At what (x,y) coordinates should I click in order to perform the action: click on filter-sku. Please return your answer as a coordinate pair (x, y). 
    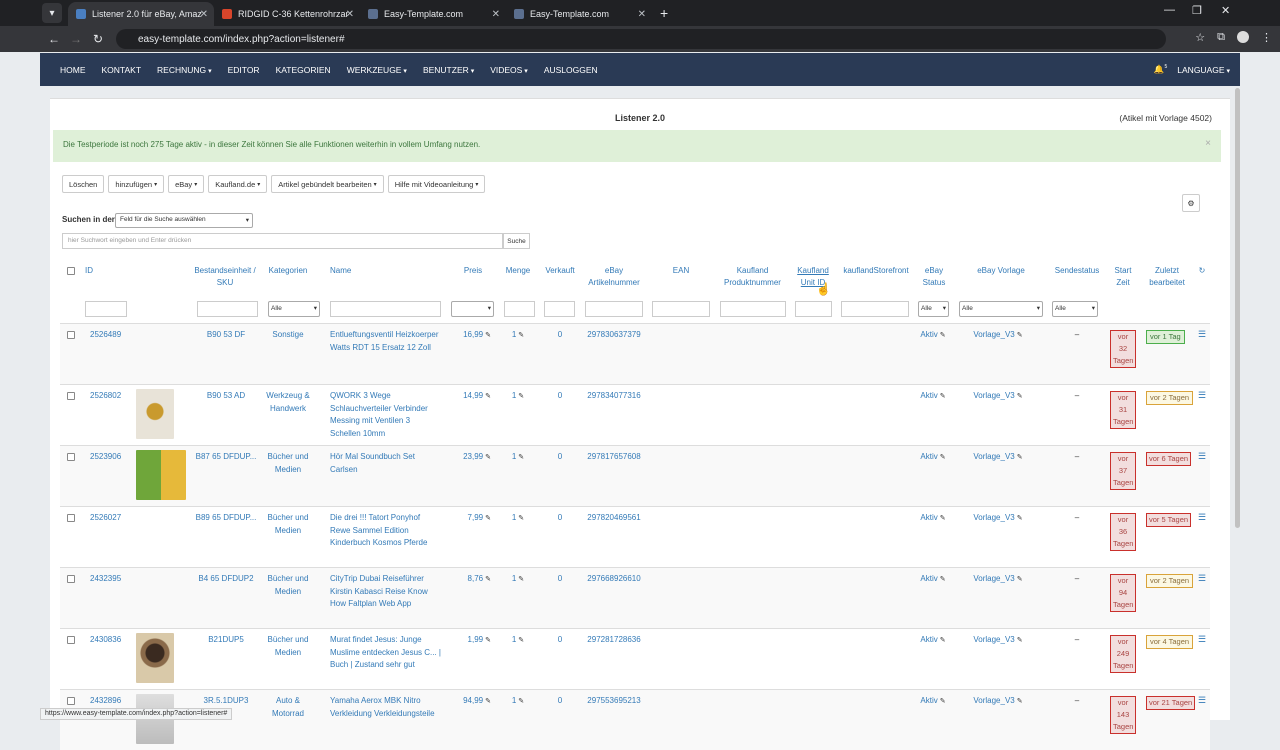
    Looking at the image, I should click on (227, 309).